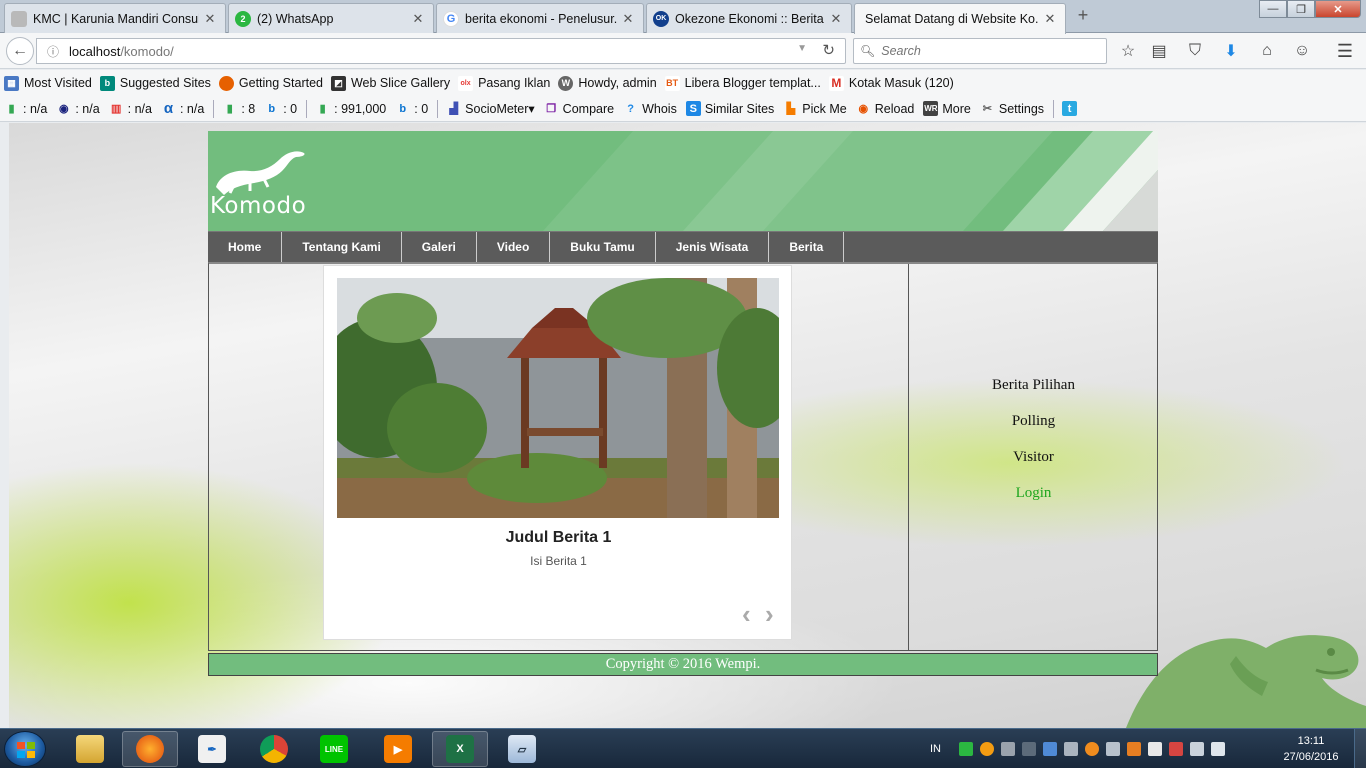  I want to click on tab-komodo: Selamat Datang di Website Ko... ✕, so click(960, 18).